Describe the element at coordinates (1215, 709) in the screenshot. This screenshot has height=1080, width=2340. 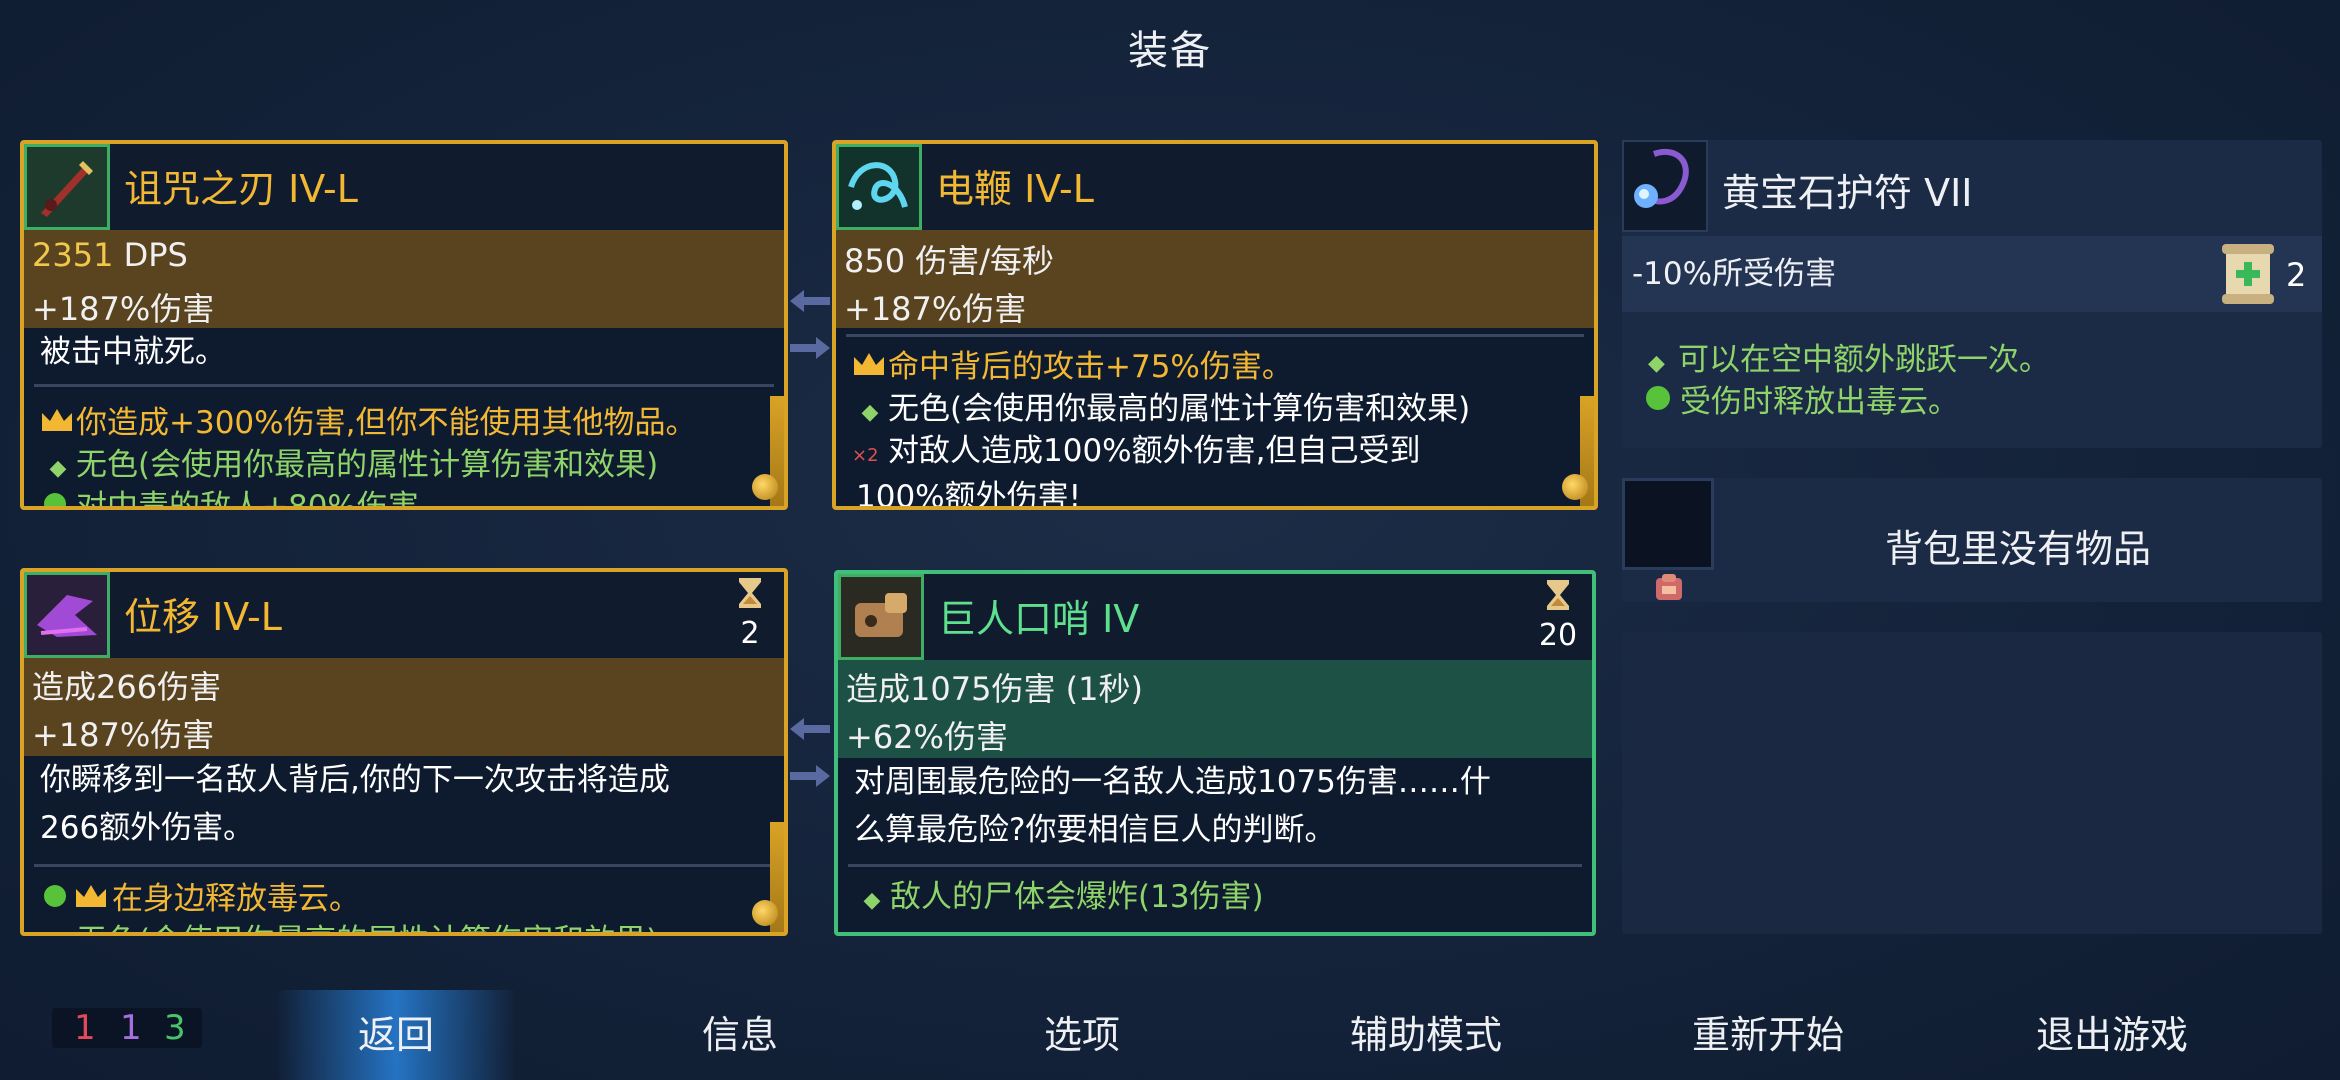
I see `item-stats: 造成1075伤害 (1秒) +62%伤害` at that location.